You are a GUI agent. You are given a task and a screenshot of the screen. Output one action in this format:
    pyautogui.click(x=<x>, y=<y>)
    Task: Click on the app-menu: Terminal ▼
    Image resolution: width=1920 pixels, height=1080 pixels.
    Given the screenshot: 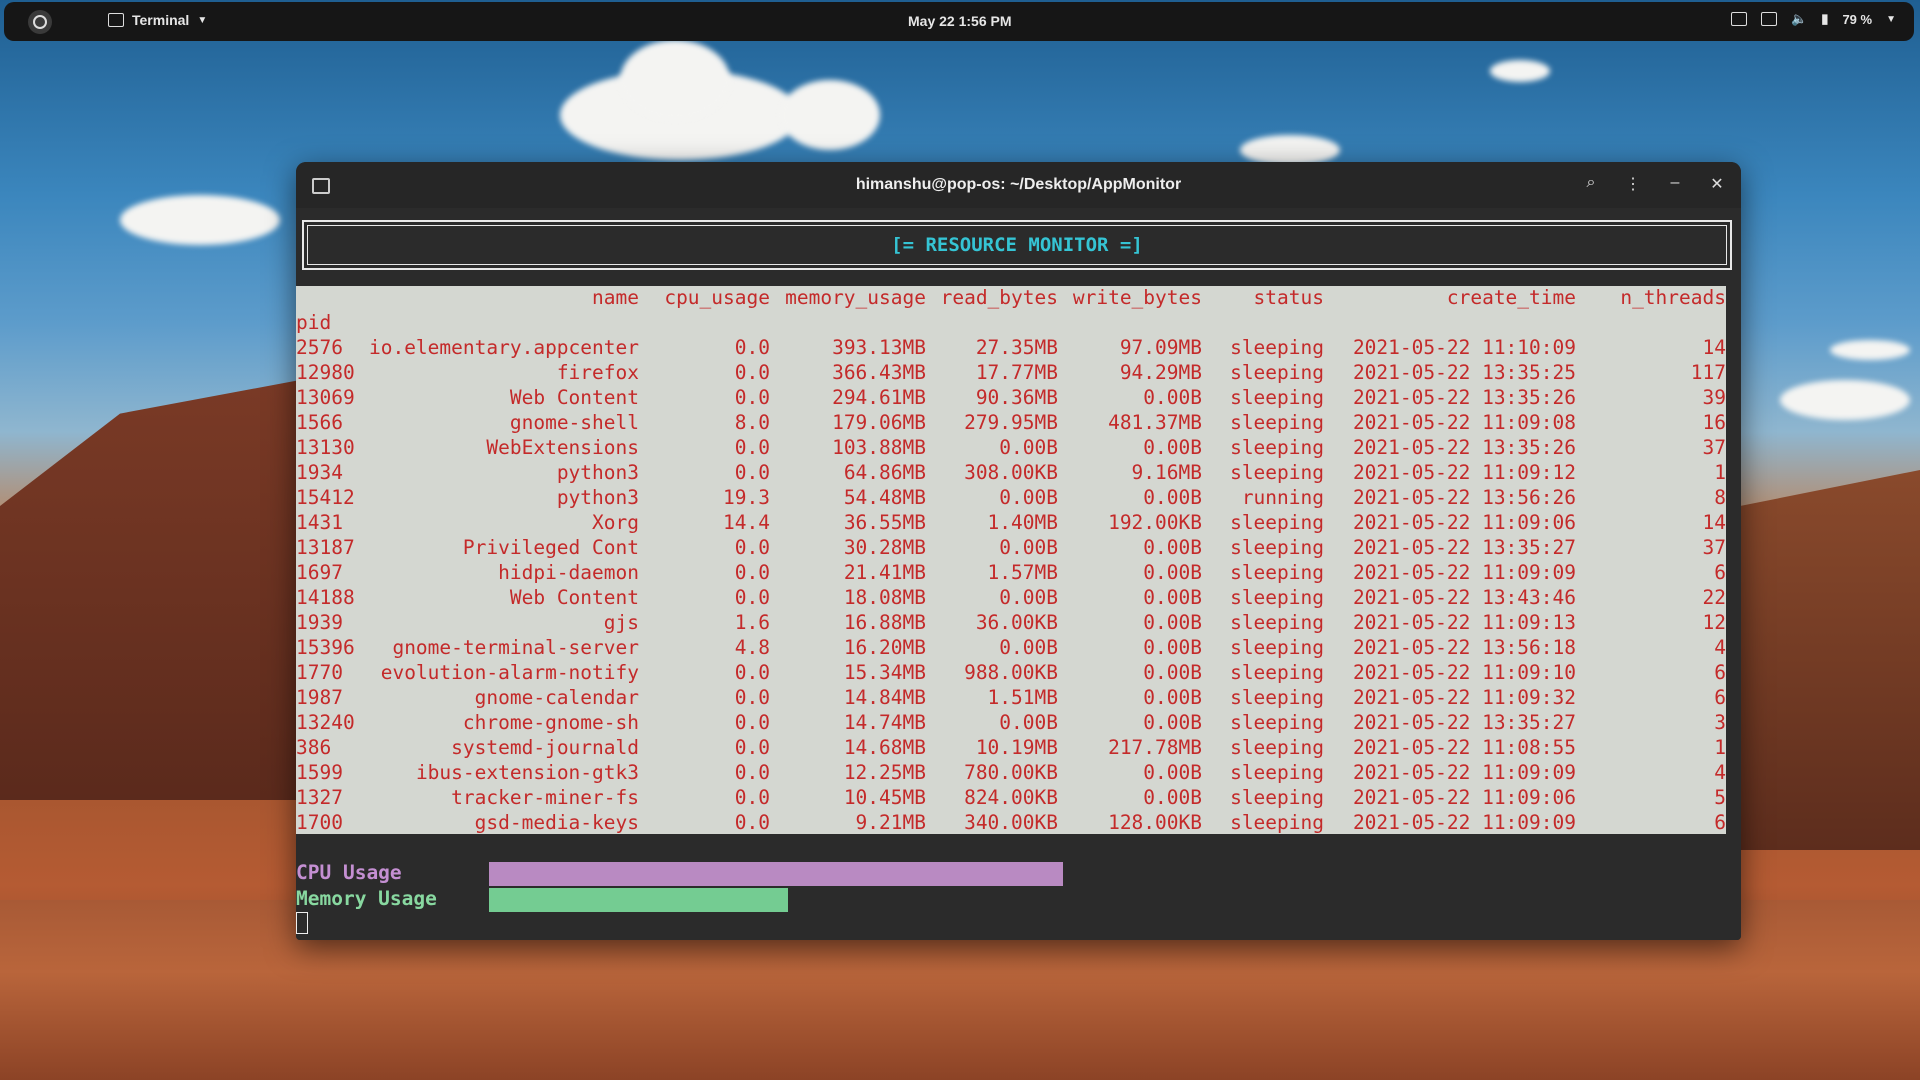 What is the action you would take?
    pyautogui.click(x=157, y=20)
    